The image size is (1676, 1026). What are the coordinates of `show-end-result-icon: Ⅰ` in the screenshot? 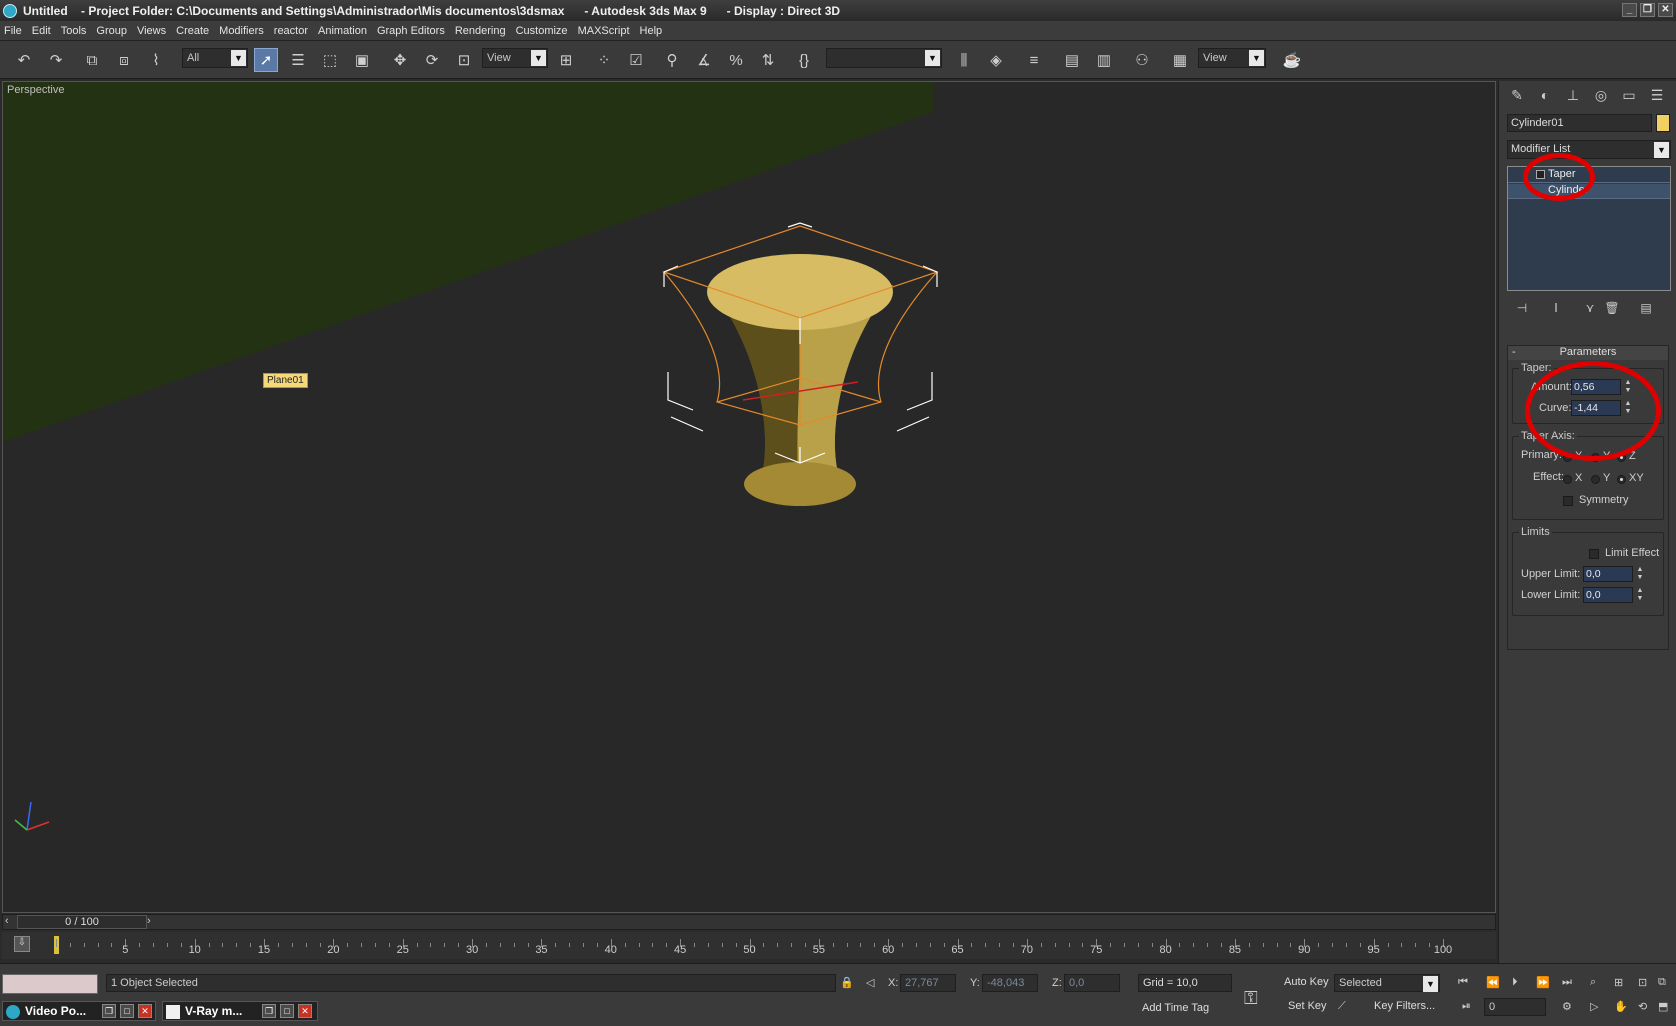 It's located at (1556, 310).